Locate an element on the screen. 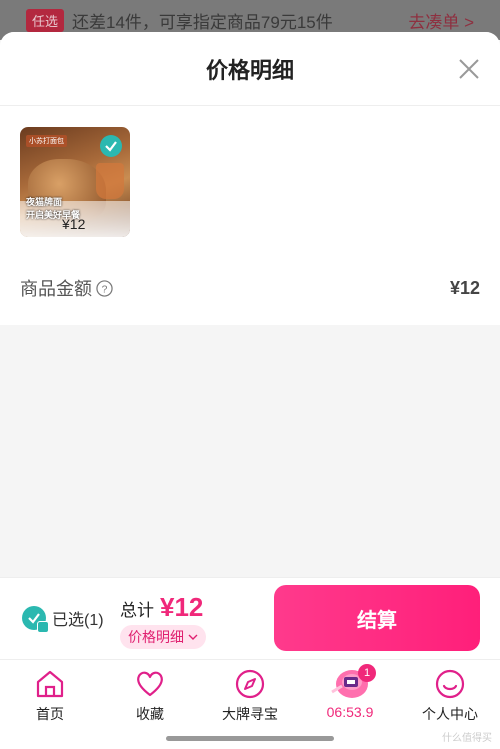  chevron-down-icon is located at coordinates (193, 637).